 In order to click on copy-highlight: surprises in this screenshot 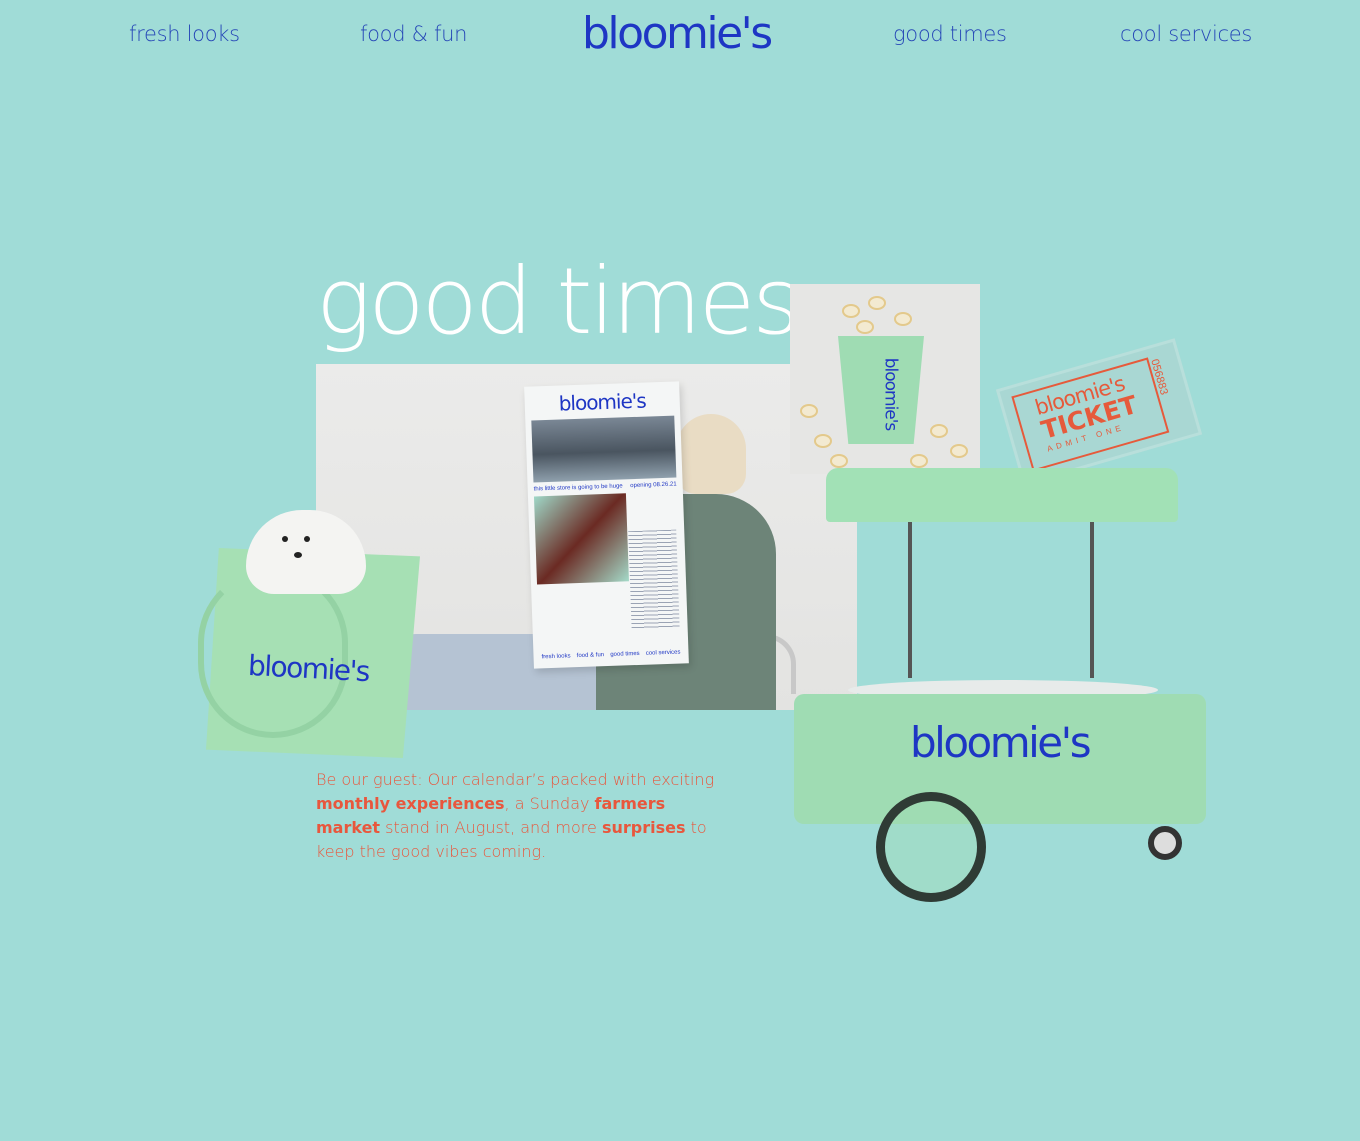, I will do `click(643, 827)`.